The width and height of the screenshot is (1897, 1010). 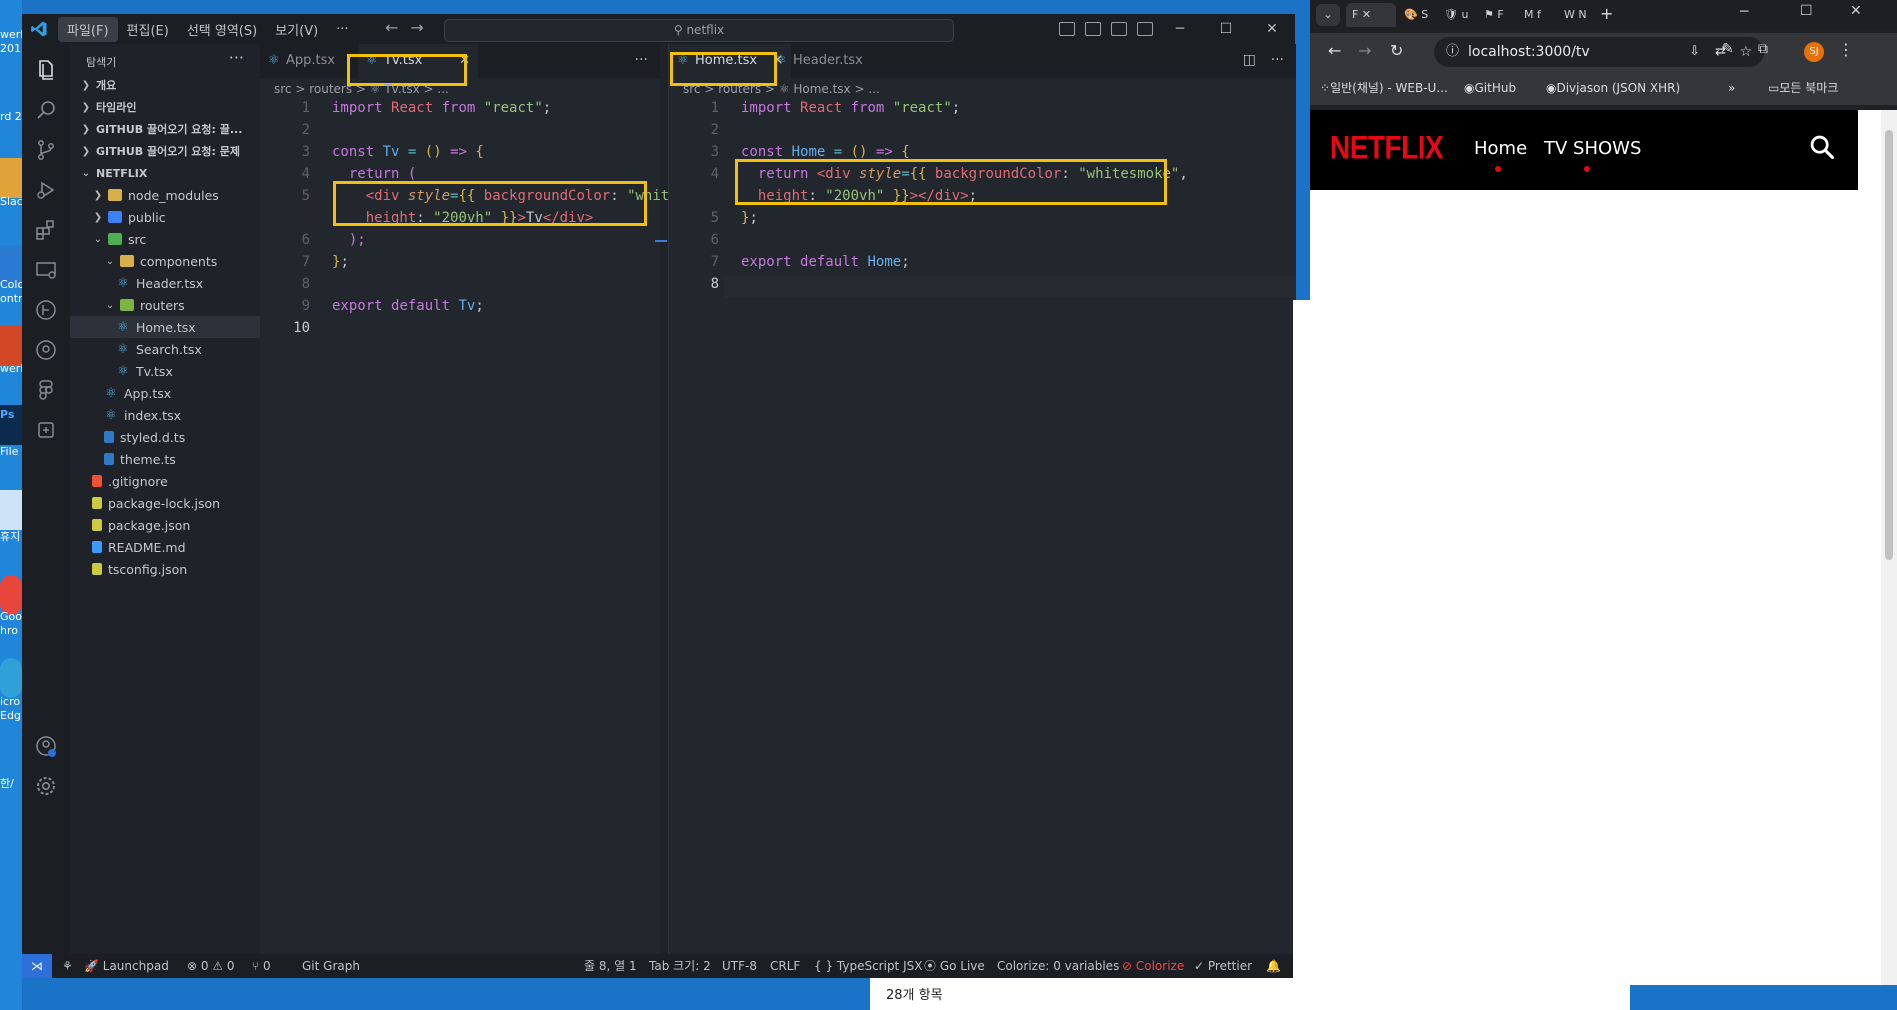 What do you see at coordinates (1745, 52) in the screenshot?
I see `bookmark-star-icon: ☆` at bounding box center [1745, 52].